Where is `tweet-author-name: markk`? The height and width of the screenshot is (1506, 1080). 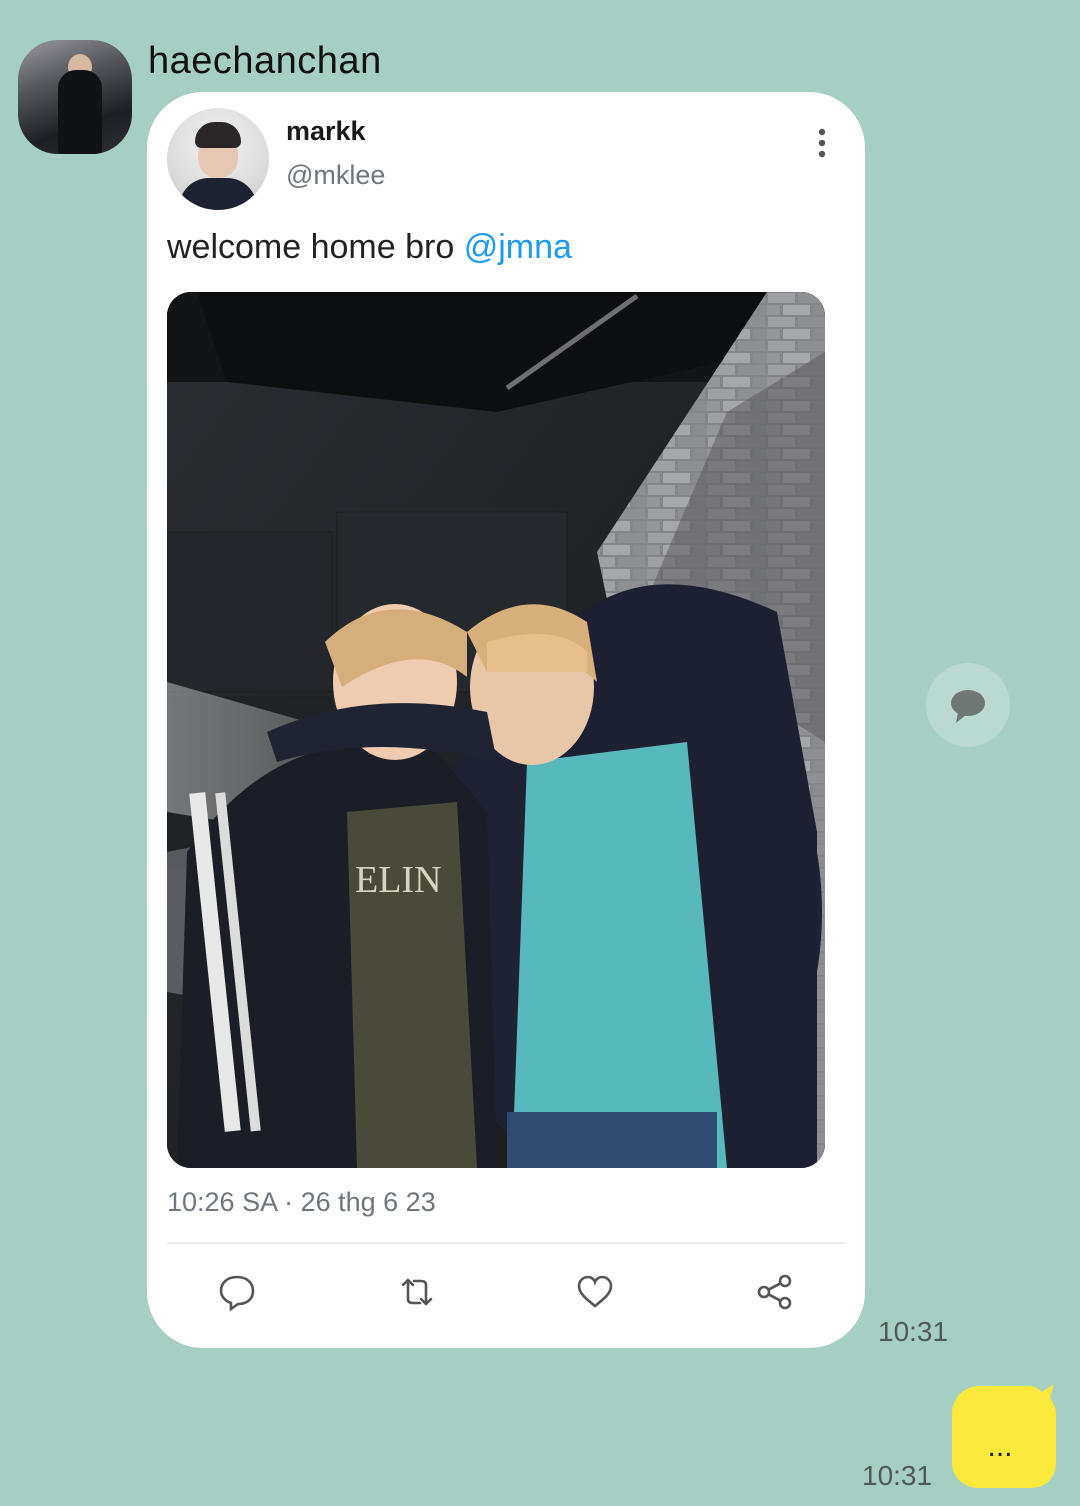
tweet-author-name: markk is located at coordinates (326, 131).